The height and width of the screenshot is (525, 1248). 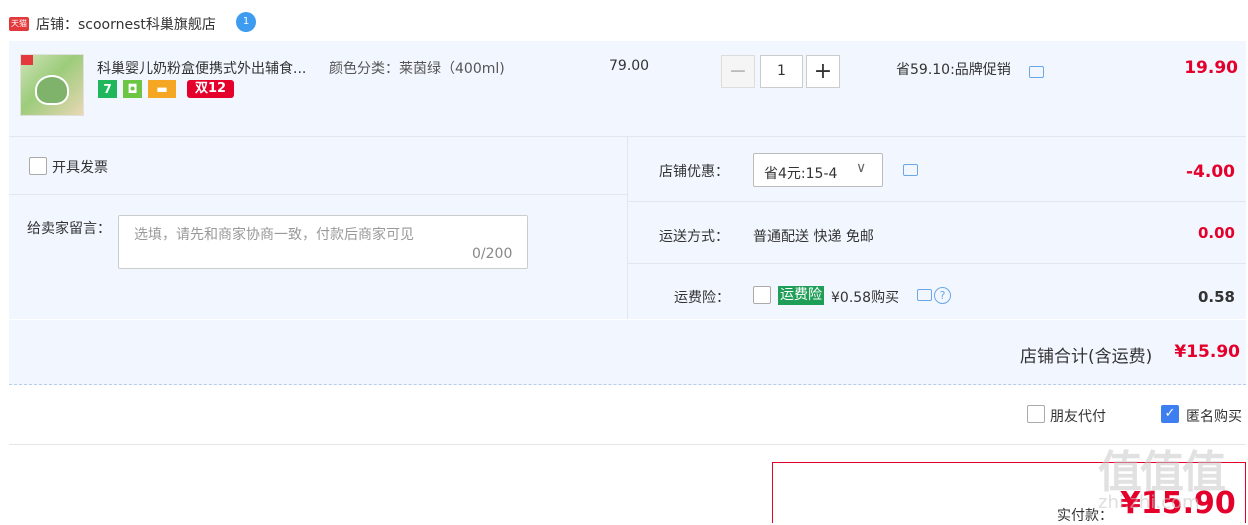 I want to click on chevron-down-icon: ∨, so click(x=861, y=168).